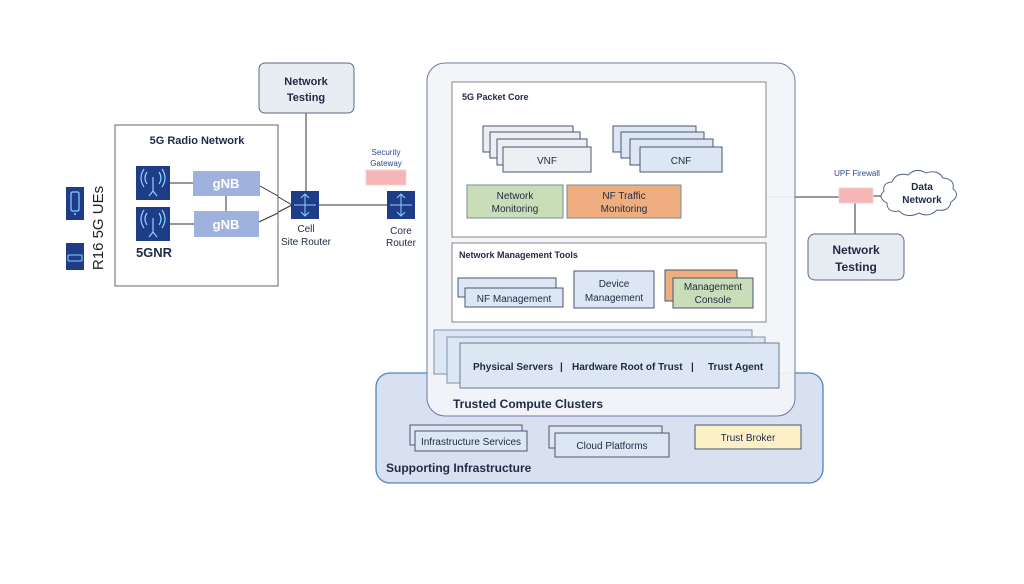 This screenshot has height=584, width=1024. What do you see at coordinates (627, 367) in the screenshot?
I see `hardware-root-of-trust-label: Hardware Root of Trust` at bounding box center [627, 367].